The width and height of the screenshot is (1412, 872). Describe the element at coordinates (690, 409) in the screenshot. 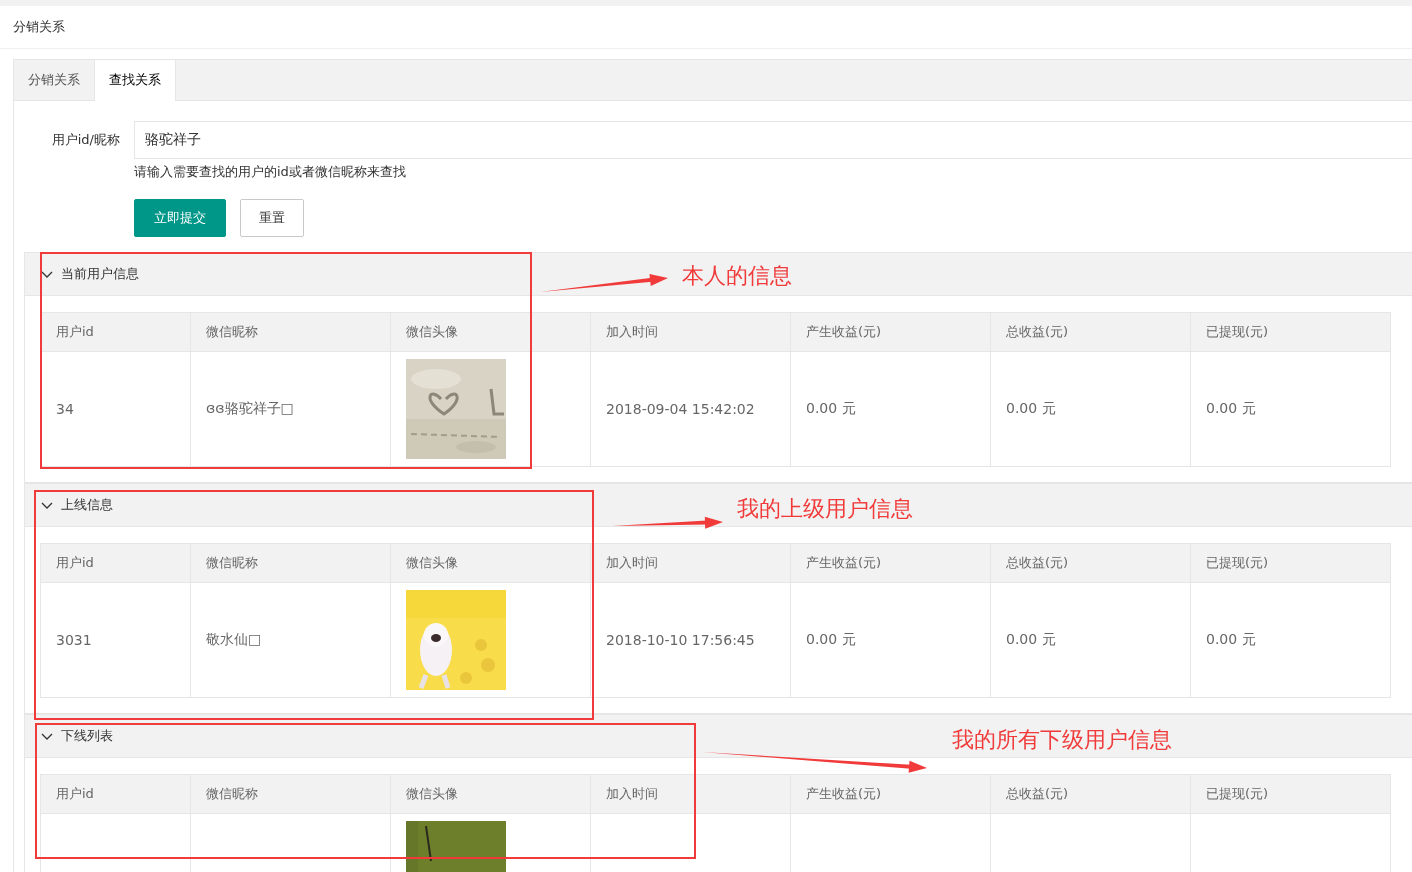

I see `table-cell: 2018-09-04 15:42:02` at that location.